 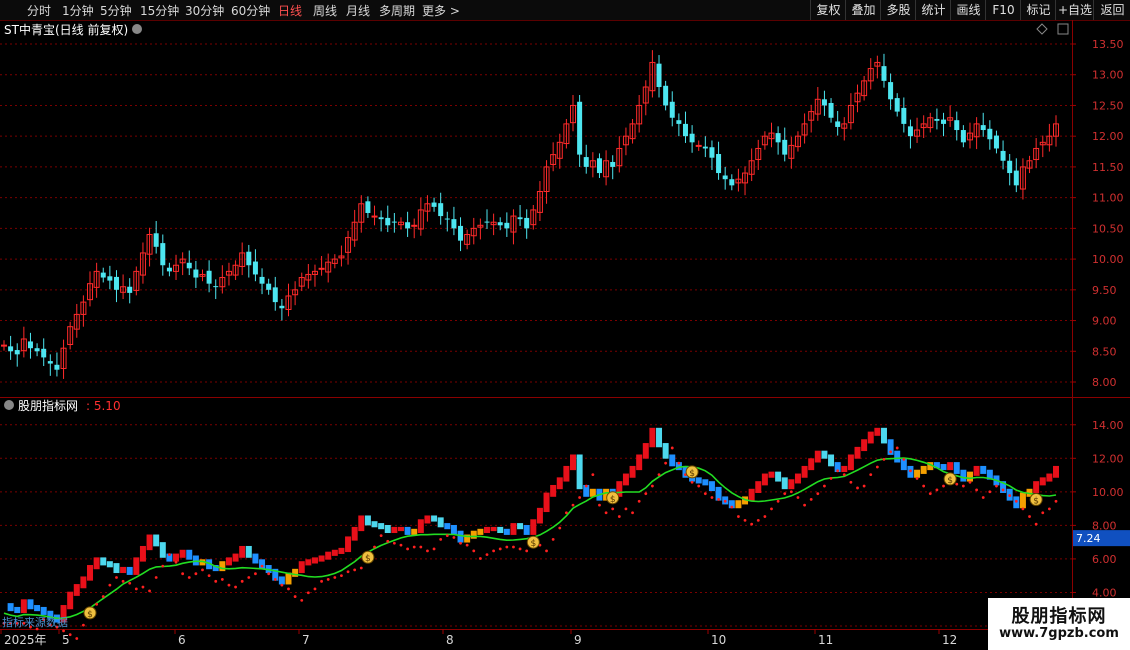 I want to click on period-tab-6: 日线, so click(x=290, y=10).